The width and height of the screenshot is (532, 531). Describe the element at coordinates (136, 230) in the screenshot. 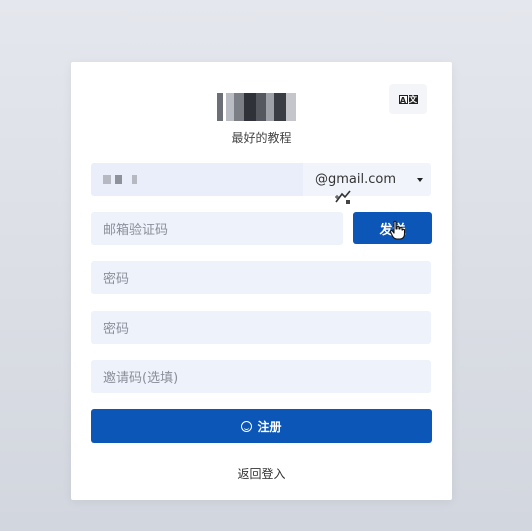

I see `email-code-placeholder: 邮箱验证码` at that location.